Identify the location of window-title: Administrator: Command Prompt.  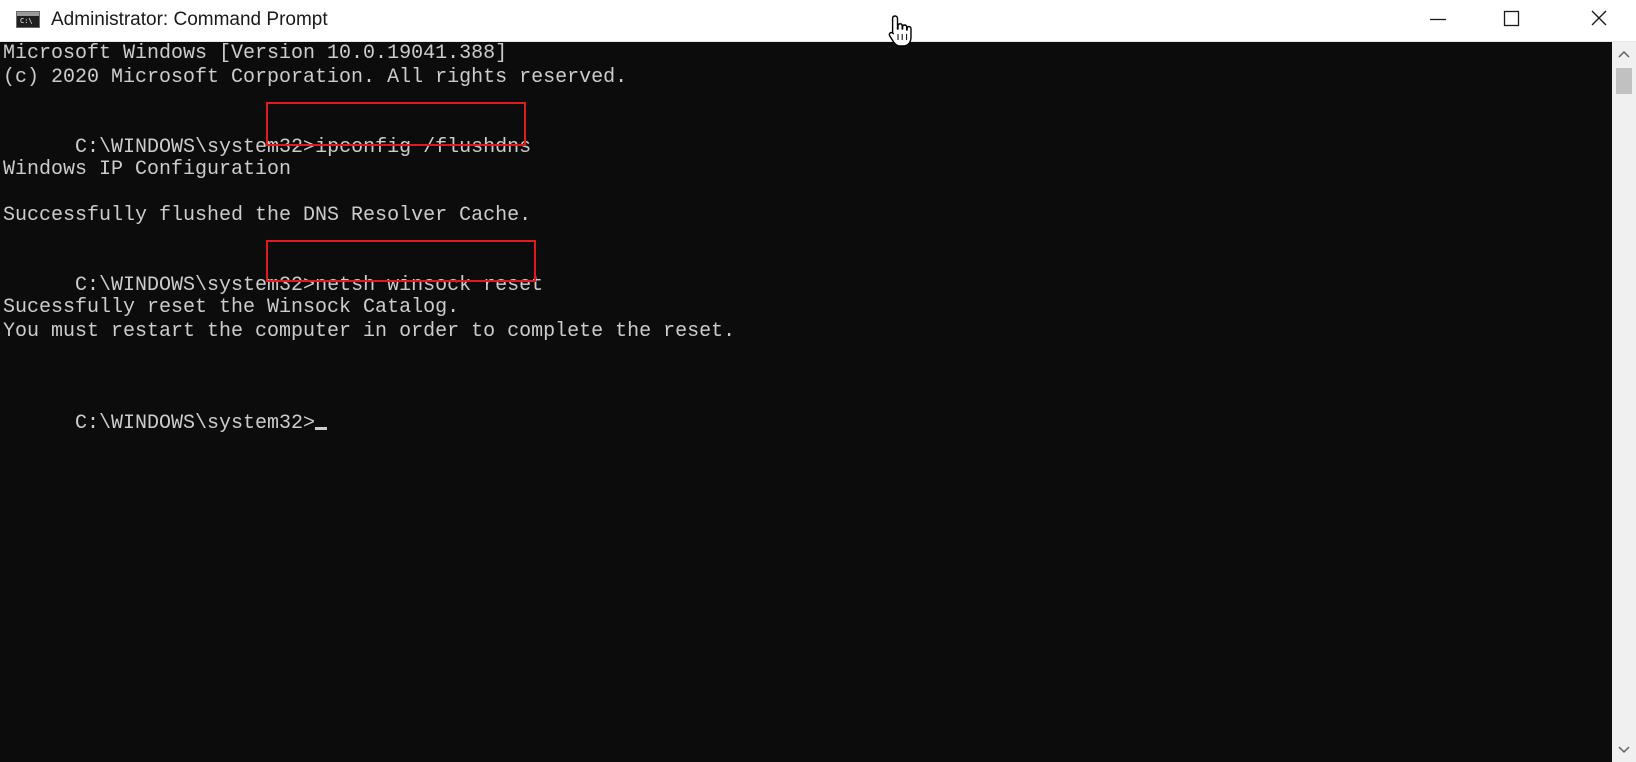
(189, 19).